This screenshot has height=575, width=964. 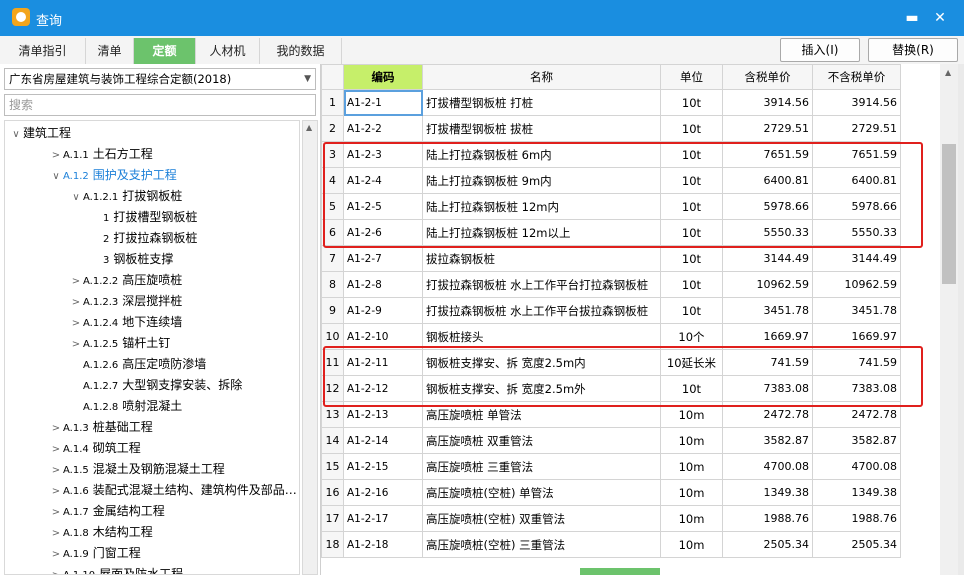 I want to click on quota-name: 钢板桩支撑安、拆 宽度2.5m外, so click(x=541, y=388).